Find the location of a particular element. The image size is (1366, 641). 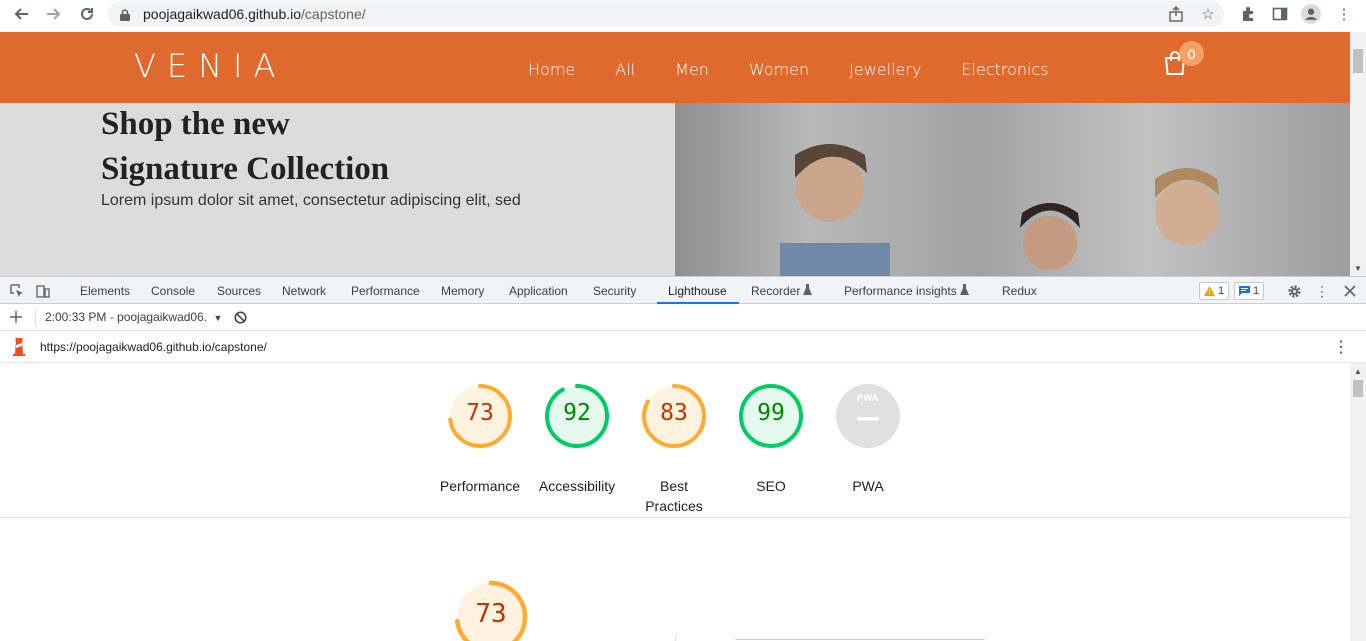

accessibility-score: 92 is located at coordinates (577, 413).